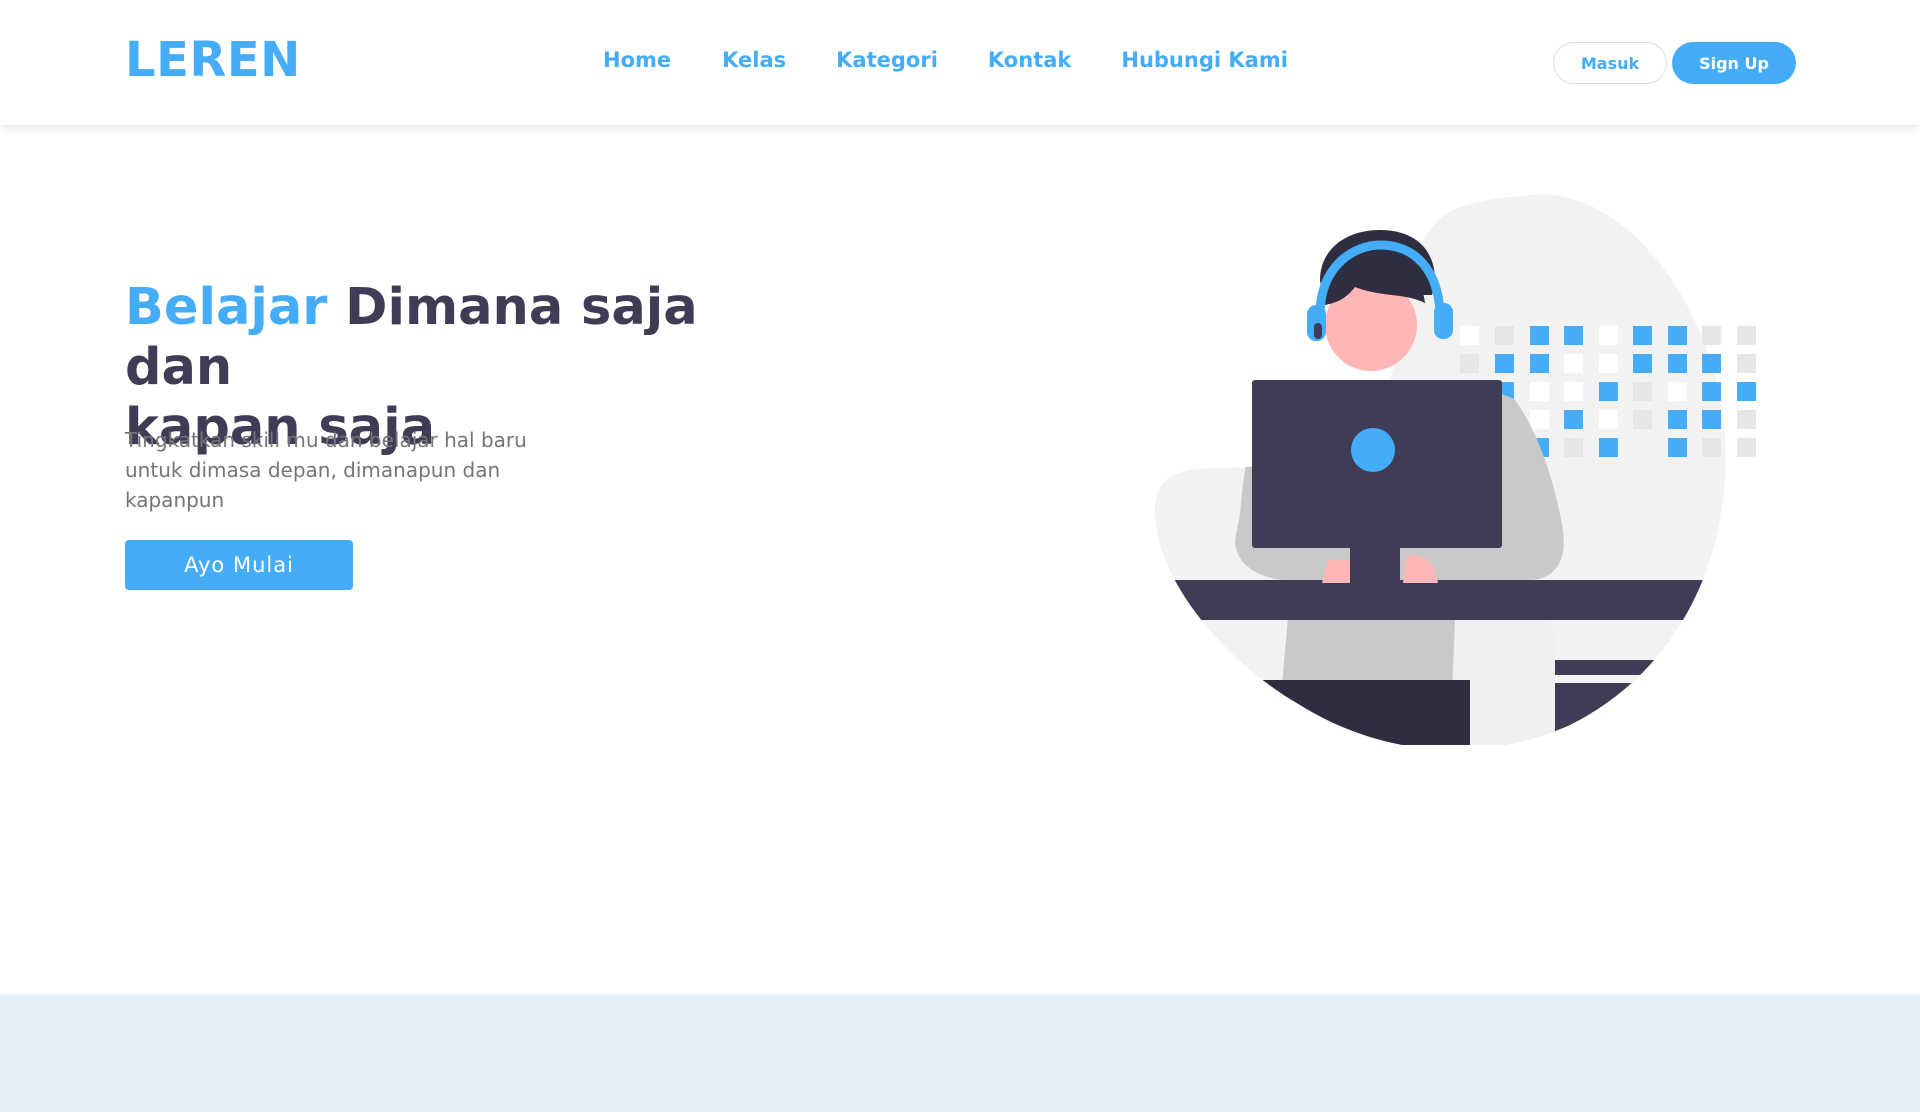 Image resolution: width=1920 pixels, height=1112 pixels. Describe the element at coordinates (960, 1053) in the screenshot. I see `next-section-band` at that location.